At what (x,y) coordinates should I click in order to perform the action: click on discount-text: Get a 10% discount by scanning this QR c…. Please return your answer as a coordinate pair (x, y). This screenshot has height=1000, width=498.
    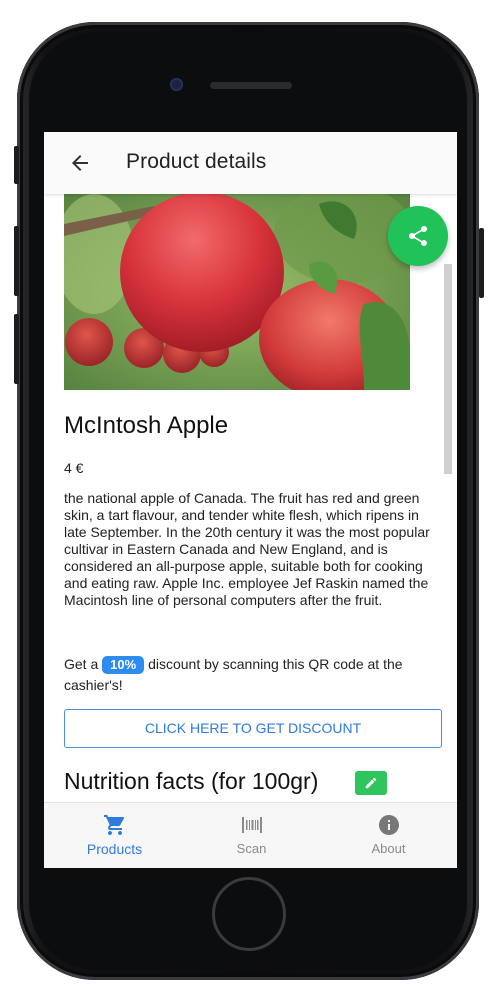
    Looking at the image, I should click on (252, 675).